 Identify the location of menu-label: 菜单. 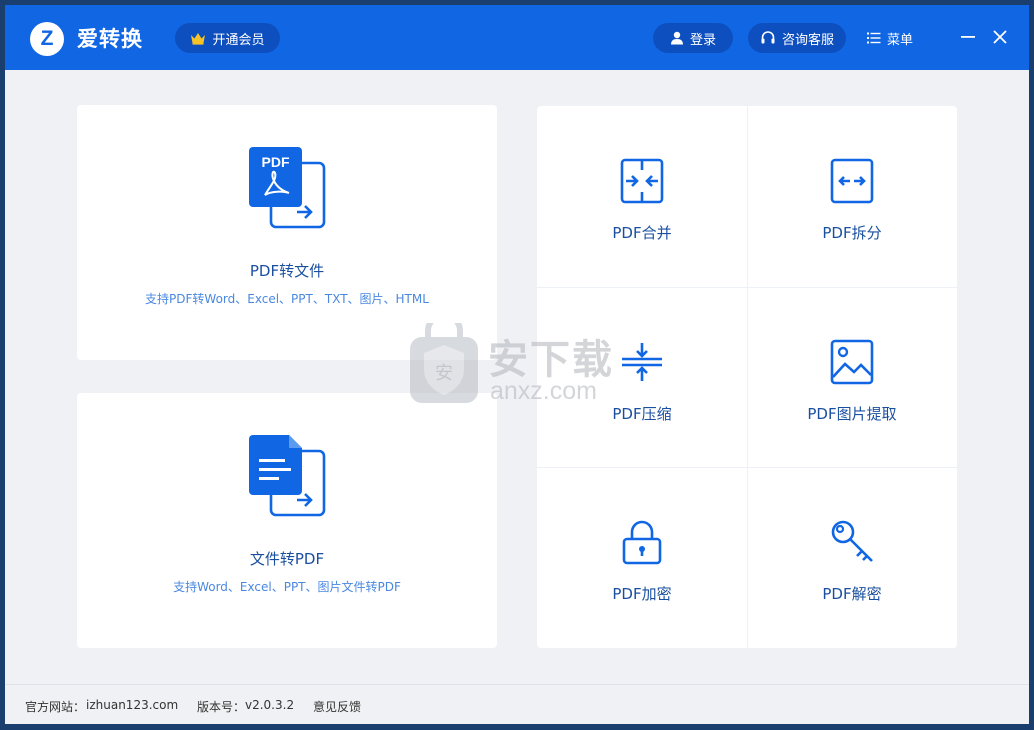
(900, 40).